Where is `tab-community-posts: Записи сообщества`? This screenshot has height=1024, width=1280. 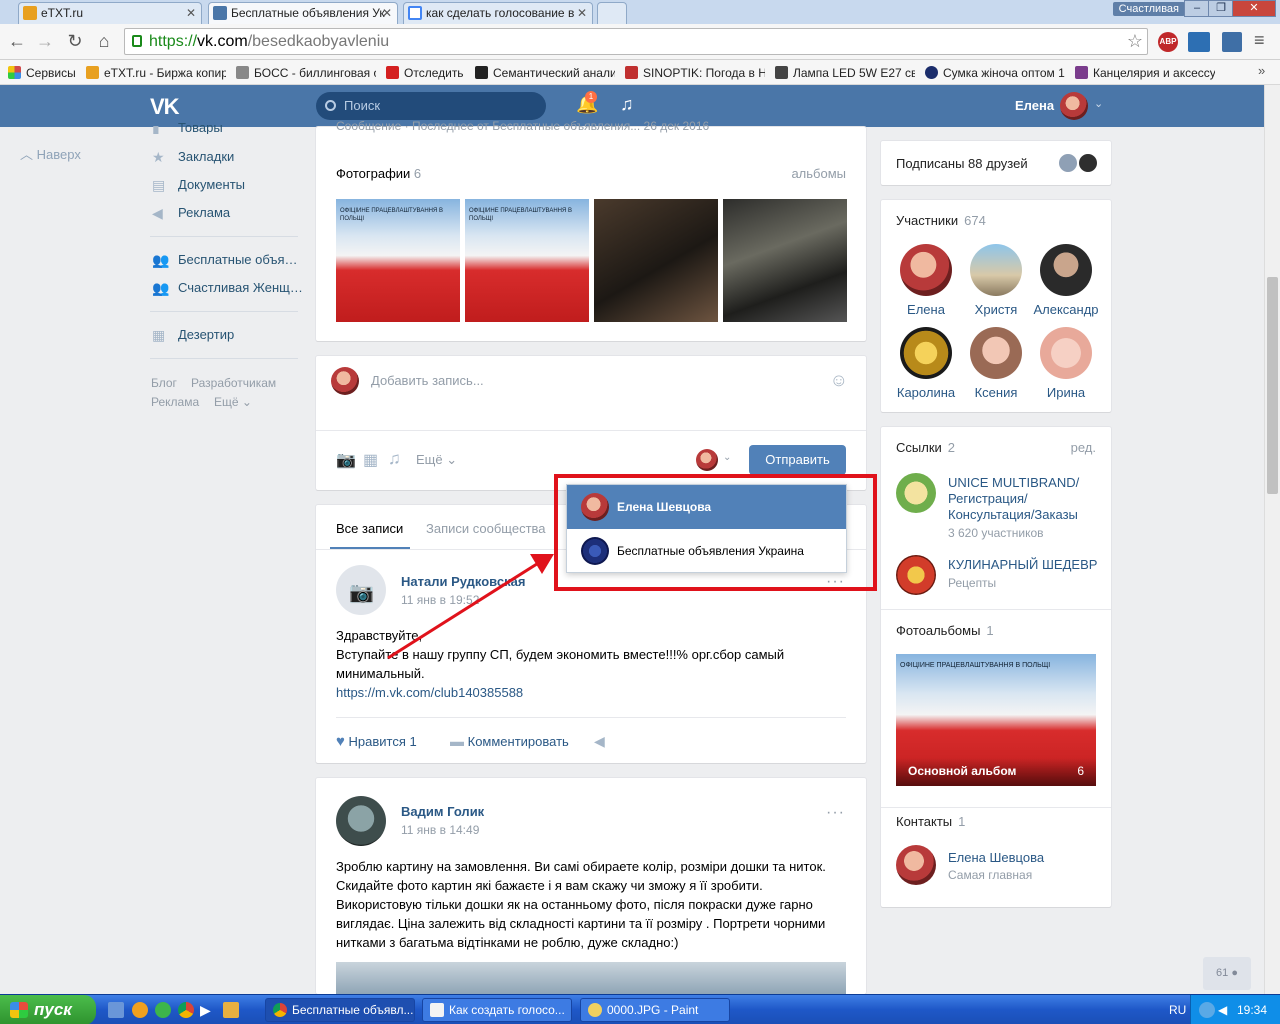
tab-community-posts: Записи сообщества is located at coordinates (486, 528).